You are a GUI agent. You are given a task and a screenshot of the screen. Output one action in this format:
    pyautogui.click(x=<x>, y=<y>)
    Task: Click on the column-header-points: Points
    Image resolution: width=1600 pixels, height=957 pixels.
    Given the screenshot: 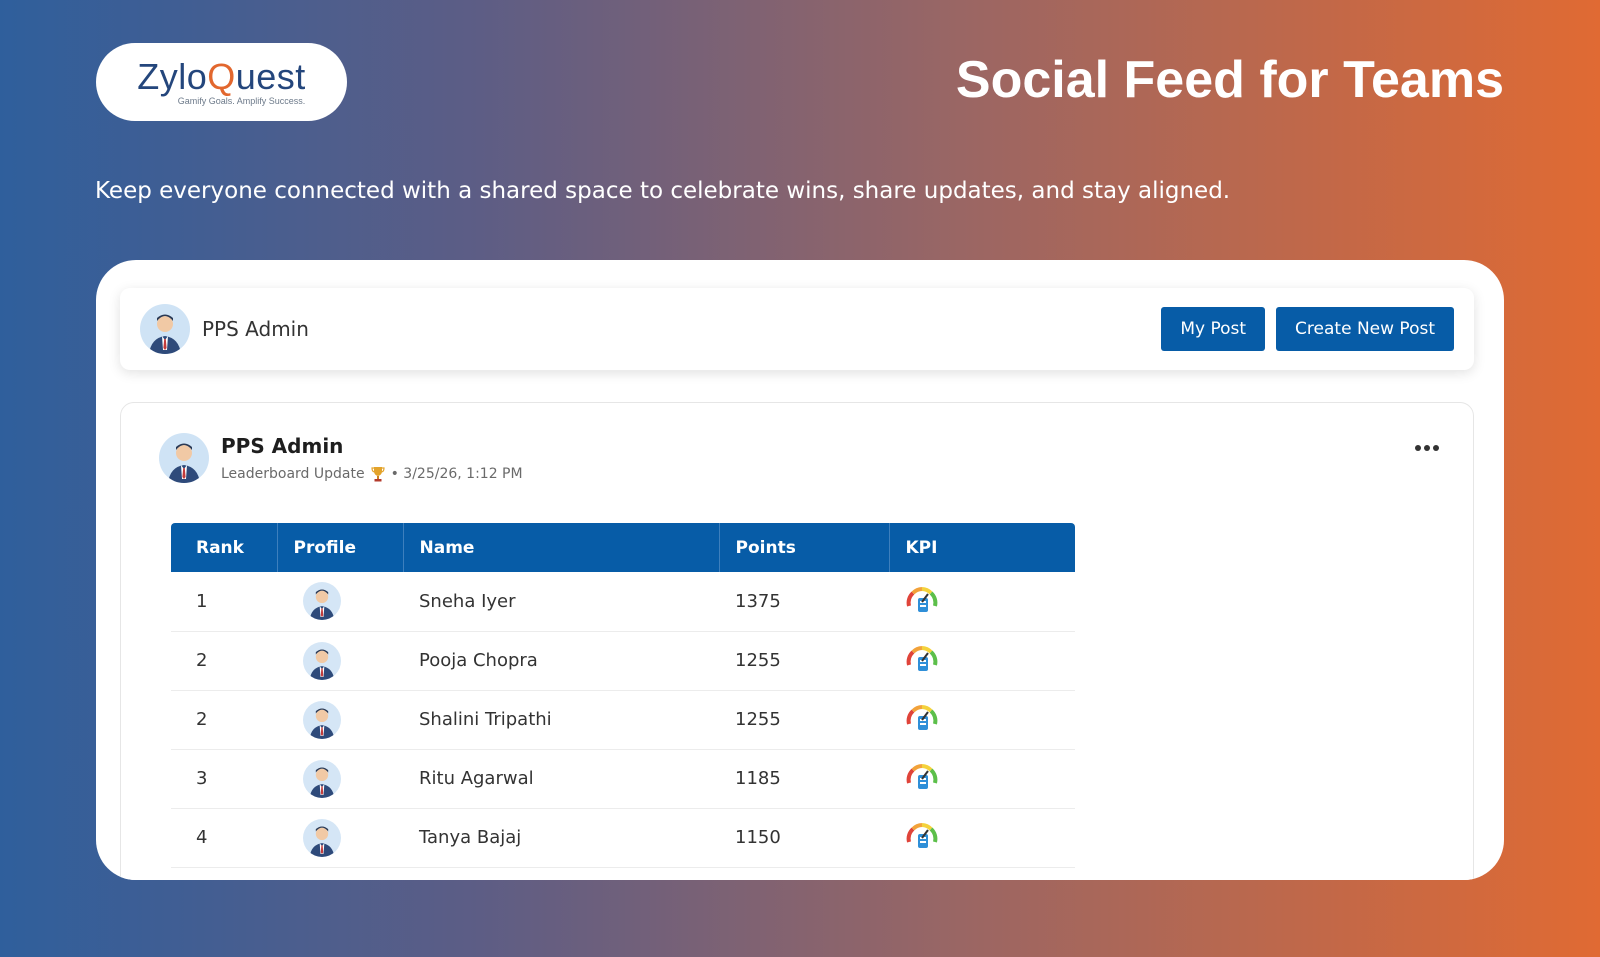 What is the action you would take?
    pyautogui.click(x=803, y=547)
    